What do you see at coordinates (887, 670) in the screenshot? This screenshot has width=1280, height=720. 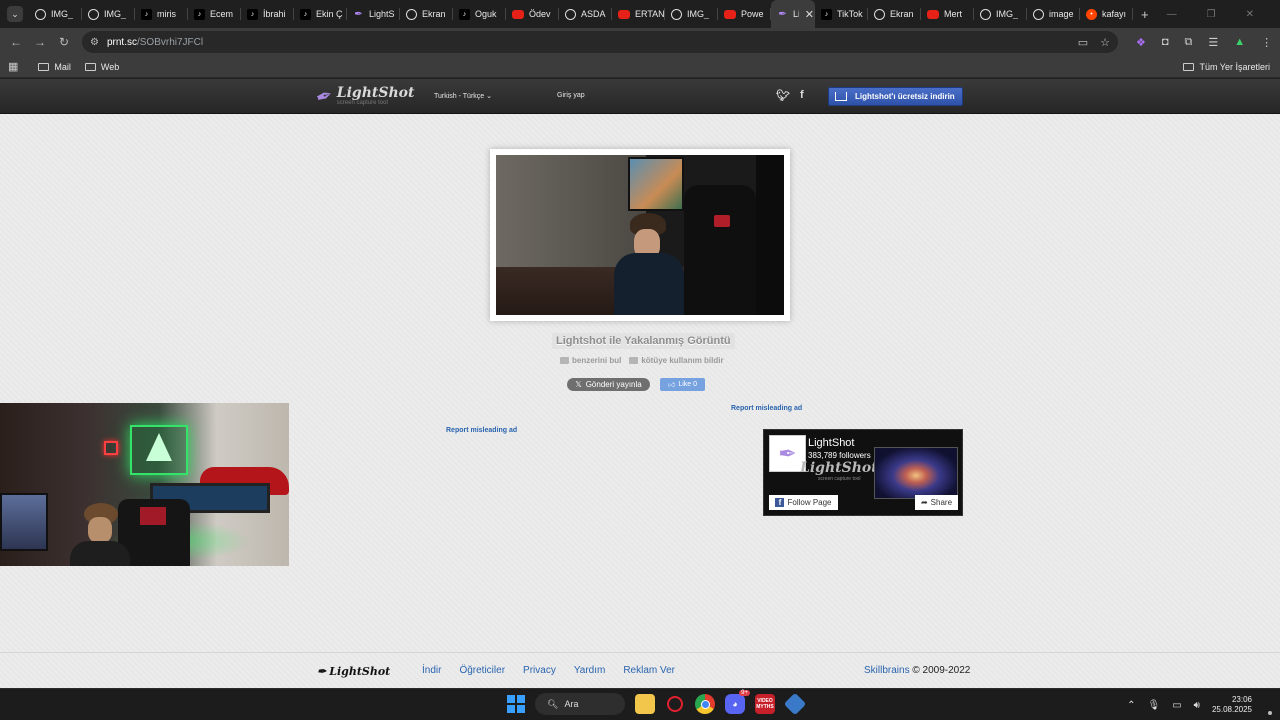 I see `skillbrains-link: Skillbrains` at bounding box center [887, 670].